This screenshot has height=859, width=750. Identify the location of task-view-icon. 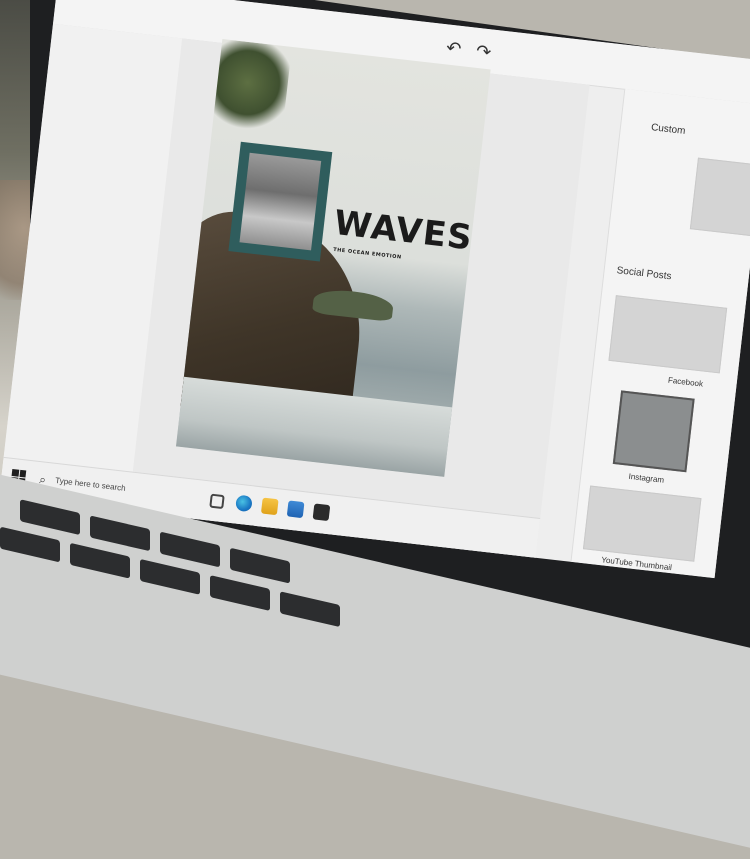
(217, 501).